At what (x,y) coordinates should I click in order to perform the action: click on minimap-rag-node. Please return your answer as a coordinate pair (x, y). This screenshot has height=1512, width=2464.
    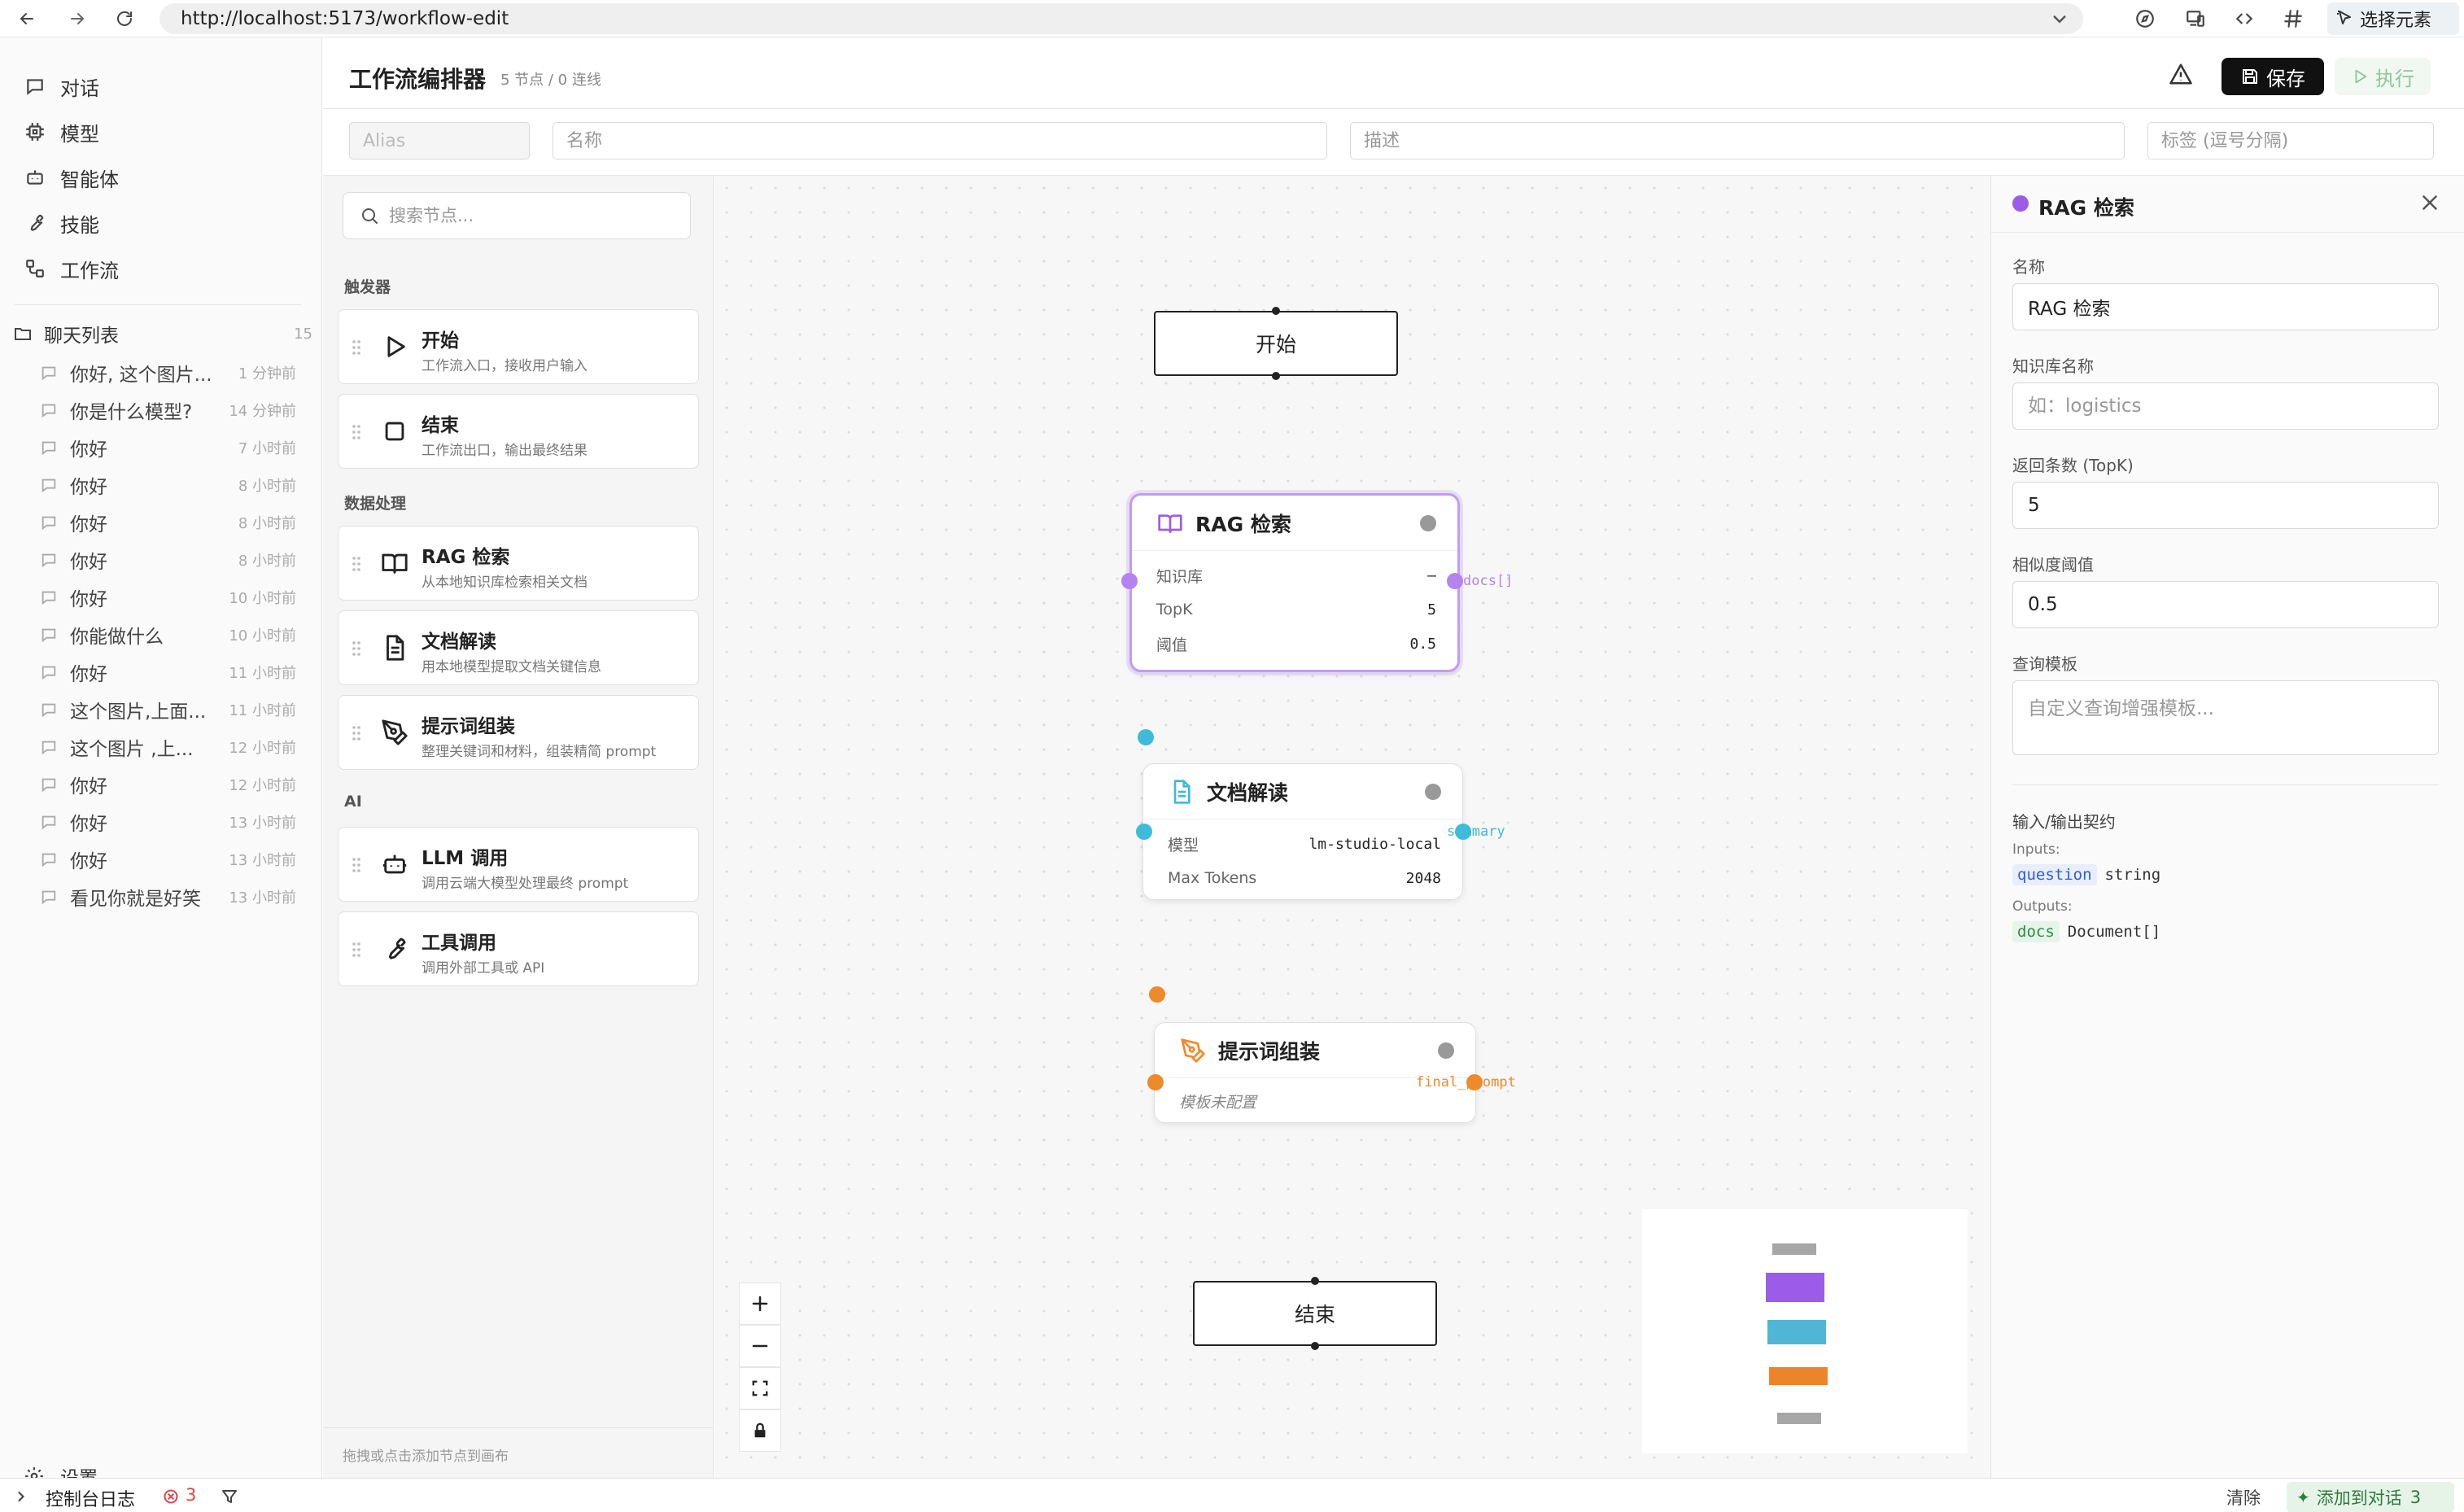
    Looking at the image, I should click on (1795, 1287).